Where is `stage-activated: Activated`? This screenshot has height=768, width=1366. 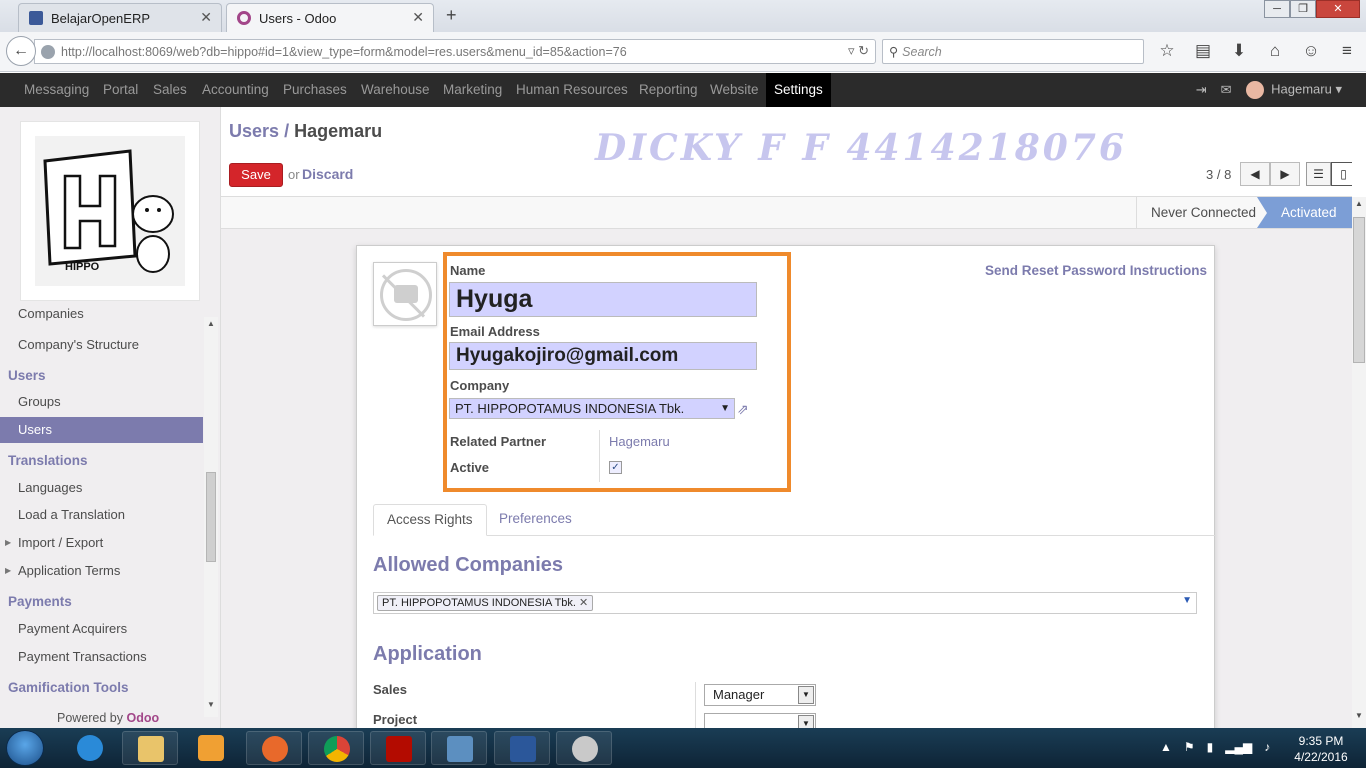 stage-activated: Activated is located at coordinates (1304, 212).